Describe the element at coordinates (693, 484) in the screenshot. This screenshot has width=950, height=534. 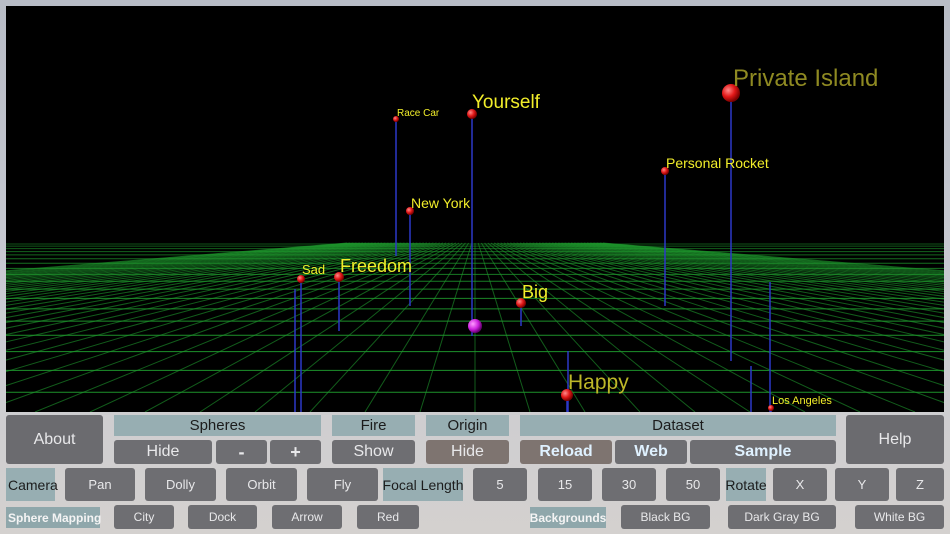
I see `focal-50-button: 50` at that location.